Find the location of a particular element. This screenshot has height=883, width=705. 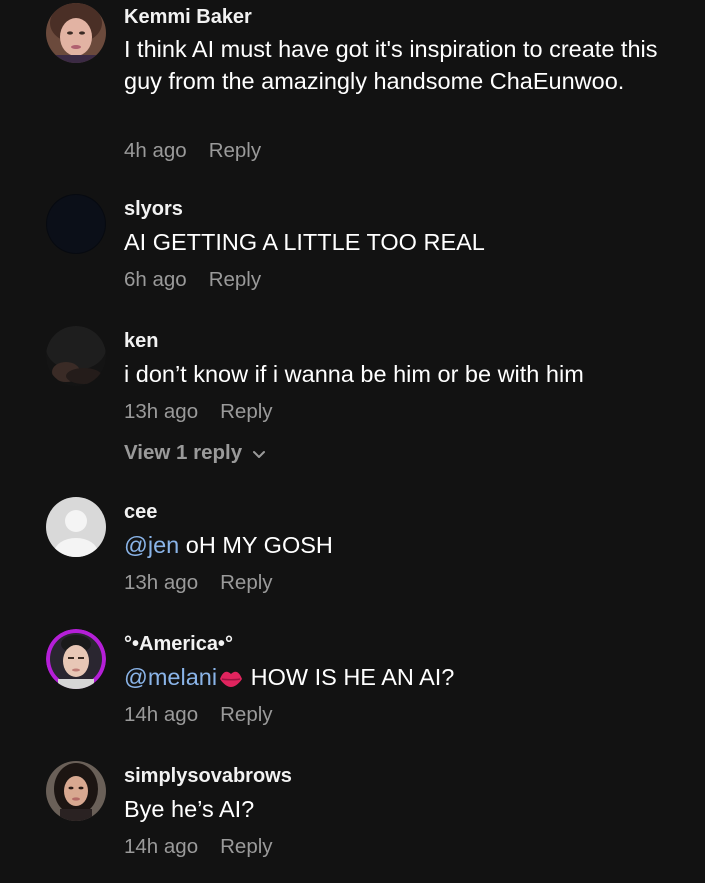

photo-man-purple-ring-icon is located at coordinates (76, 659).